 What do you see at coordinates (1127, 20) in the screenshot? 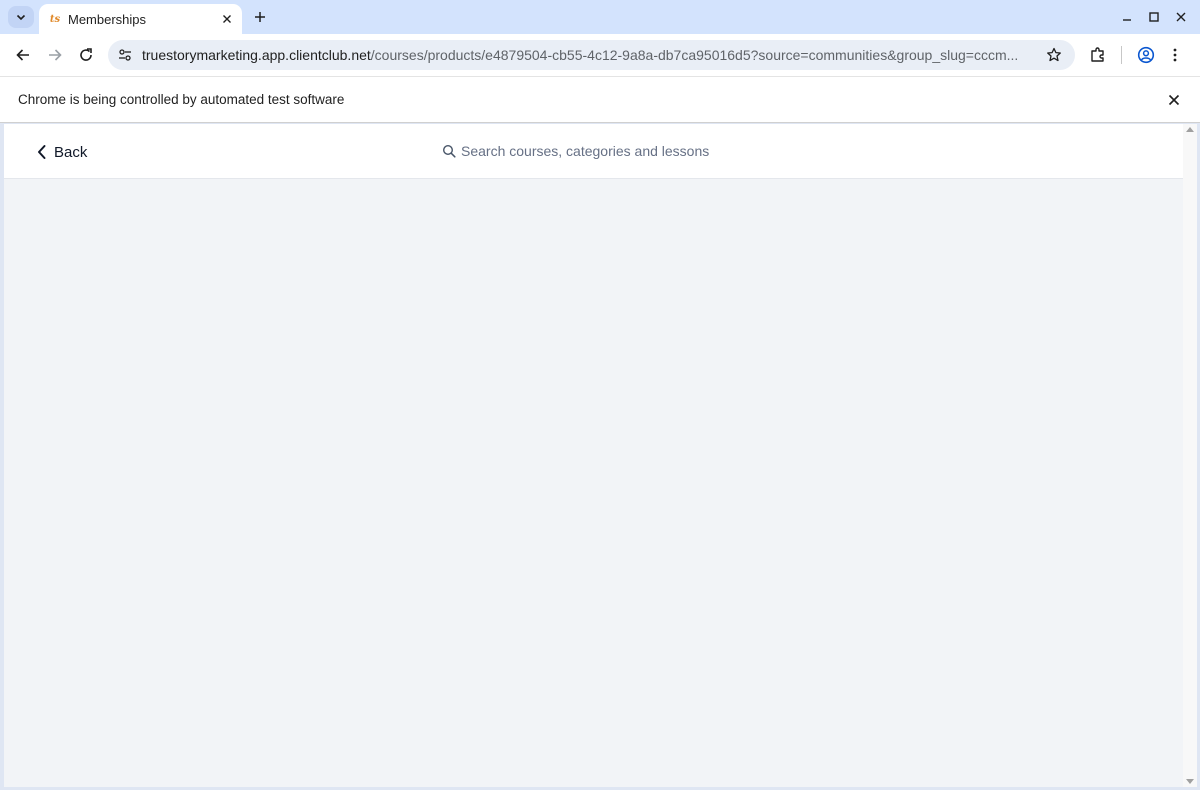
I see `minimize-icon` at bounding box center [1127, 20].